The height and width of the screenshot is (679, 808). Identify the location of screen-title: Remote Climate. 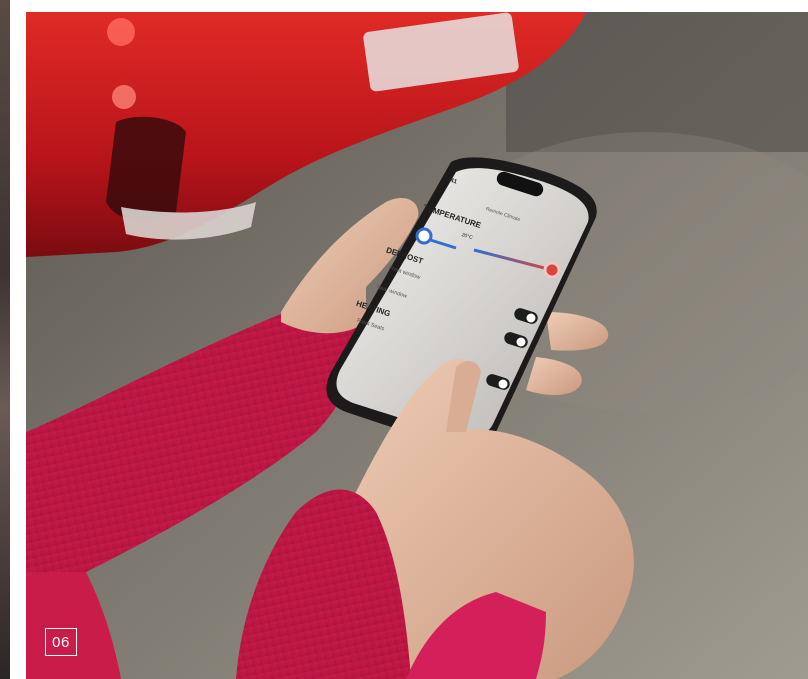
(502, 215).